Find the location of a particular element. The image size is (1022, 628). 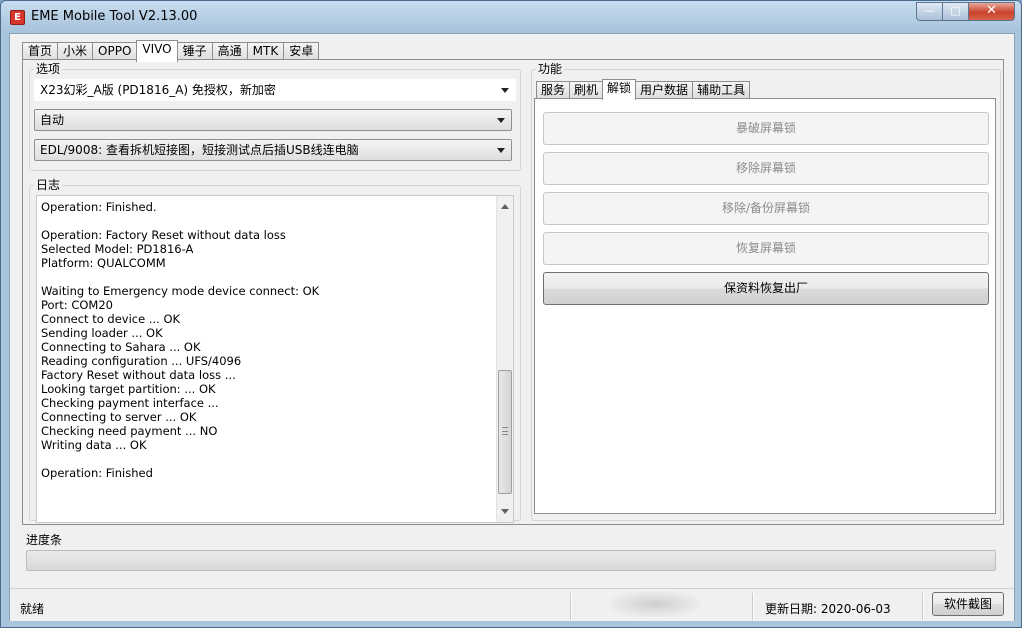

progress-label: 进度条 is located at coordinates (44, 540).